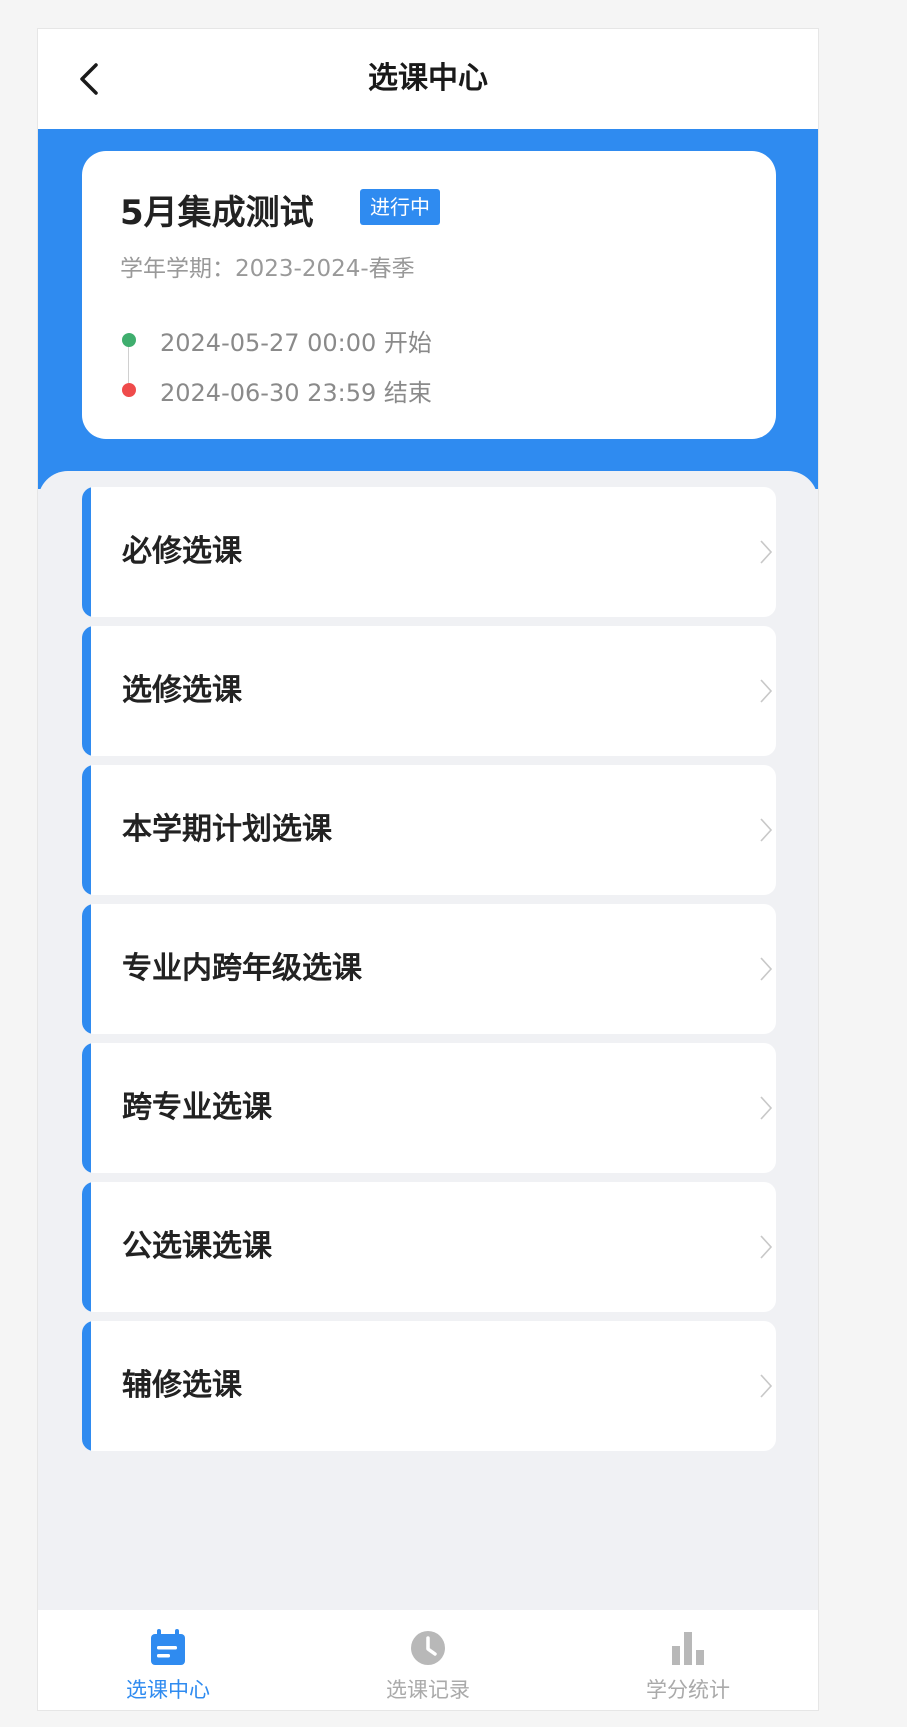 Image resolution: width=907 pixels, height=1727 pixels. I want to click on end-time: 2024-06-30 23:59 结束, so click(296, 393).